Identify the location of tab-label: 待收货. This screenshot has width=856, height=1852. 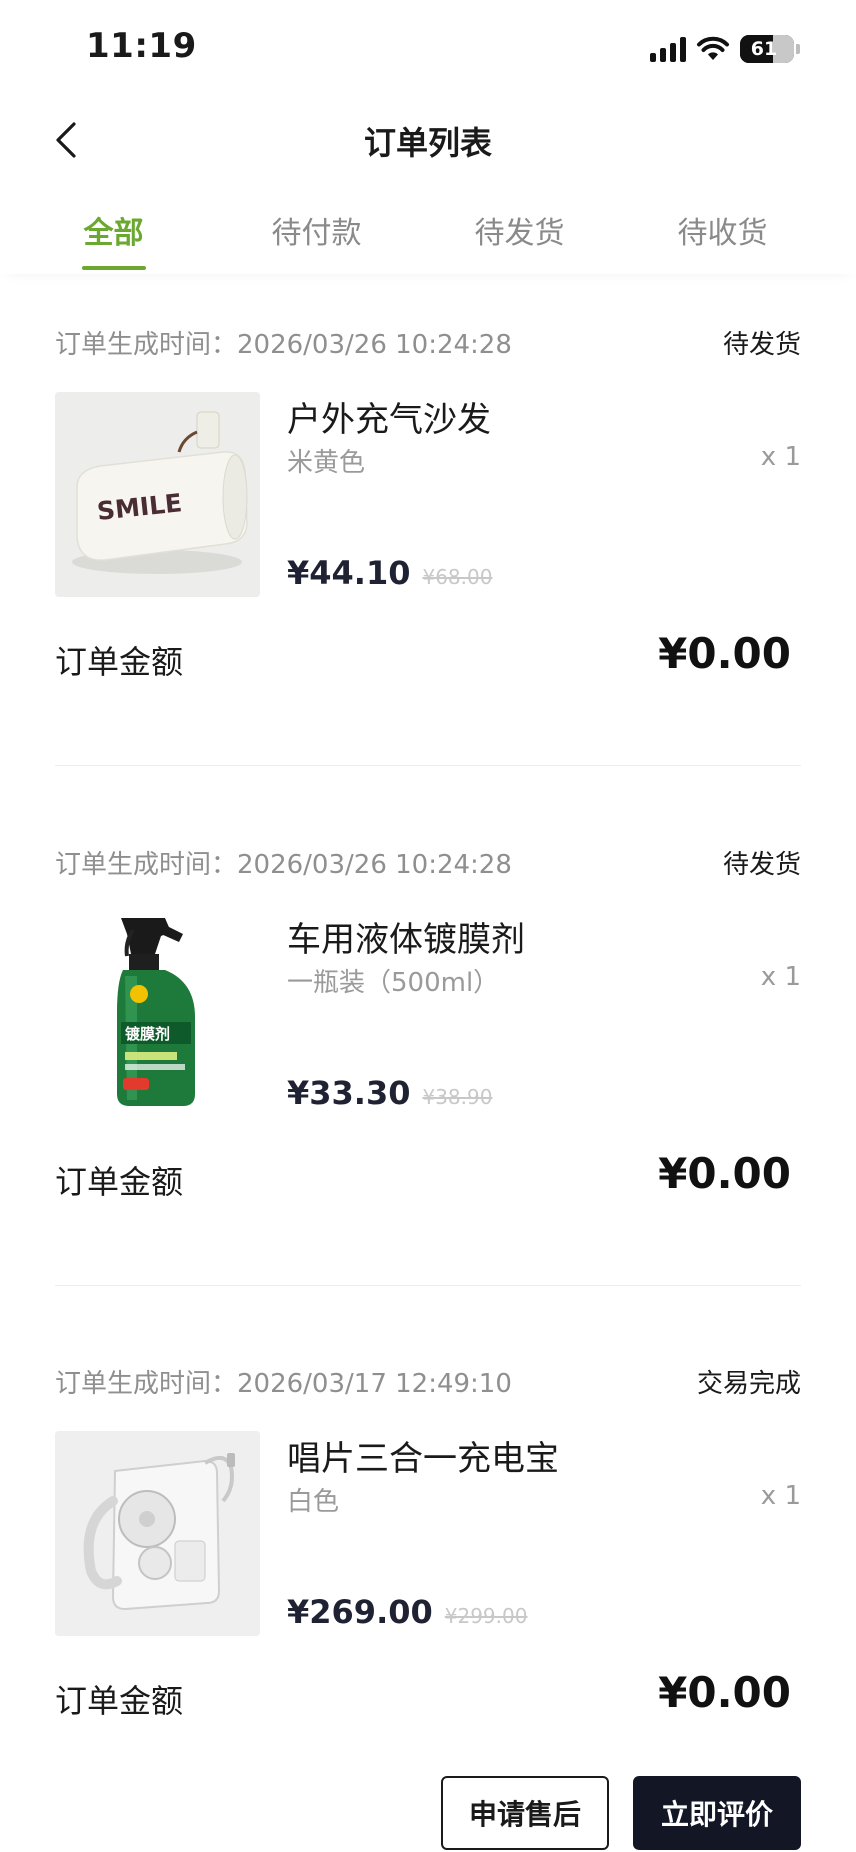
(722, 233).